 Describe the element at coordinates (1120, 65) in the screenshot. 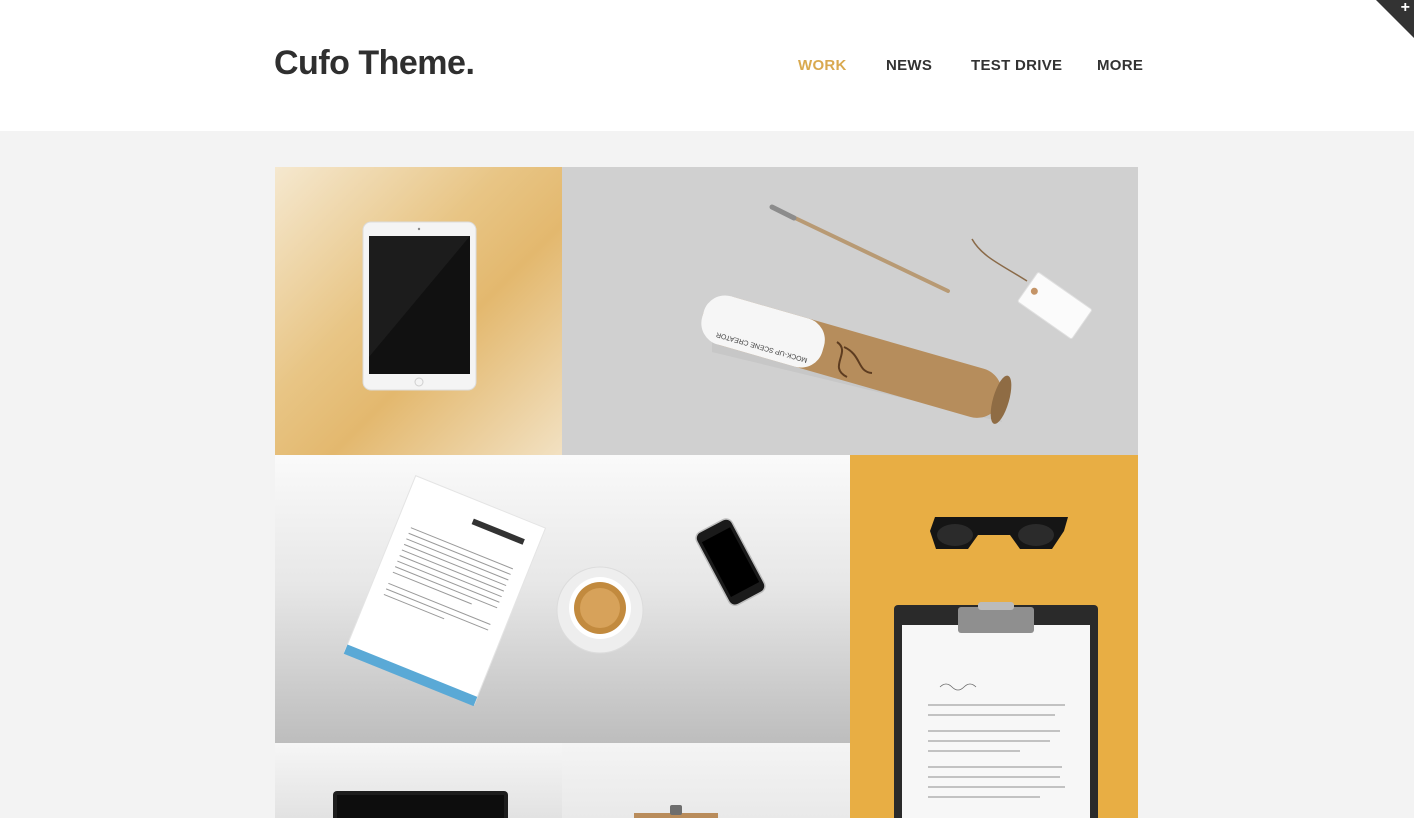

I see `nav-item-more: MORE` at that location.